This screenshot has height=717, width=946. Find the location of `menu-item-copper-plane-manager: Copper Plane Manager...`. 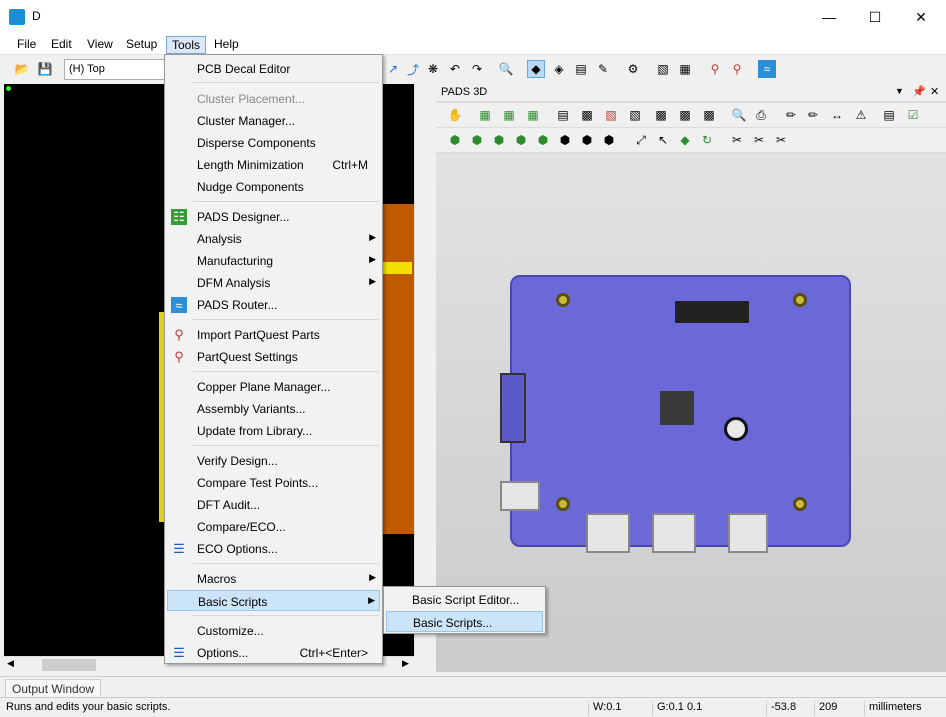

menu-item-copper-plane-manager: Copper Plane Manager... is located at coordinates (273, 386).